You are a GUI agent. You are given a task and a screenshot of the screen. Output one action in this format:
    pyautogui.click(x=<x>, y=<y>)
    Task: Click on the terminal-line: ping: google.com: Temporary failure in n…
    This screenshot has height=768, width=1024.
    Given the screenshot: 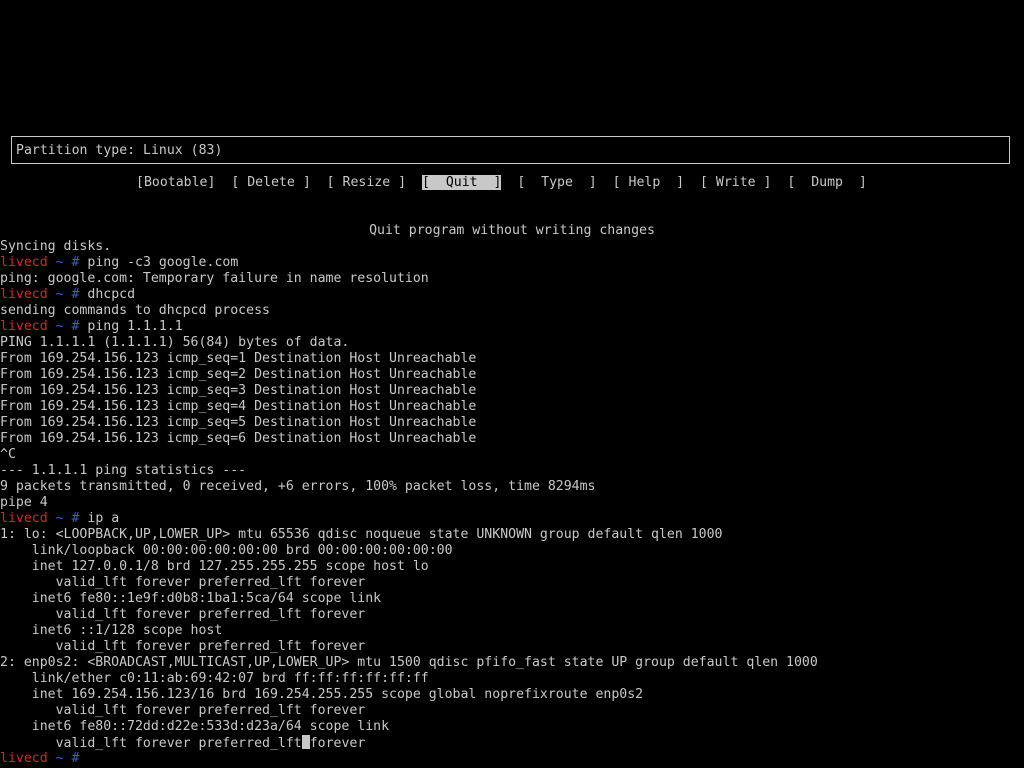 What is the action you would take?
    pyautogui.click(x=214, y=278)
    